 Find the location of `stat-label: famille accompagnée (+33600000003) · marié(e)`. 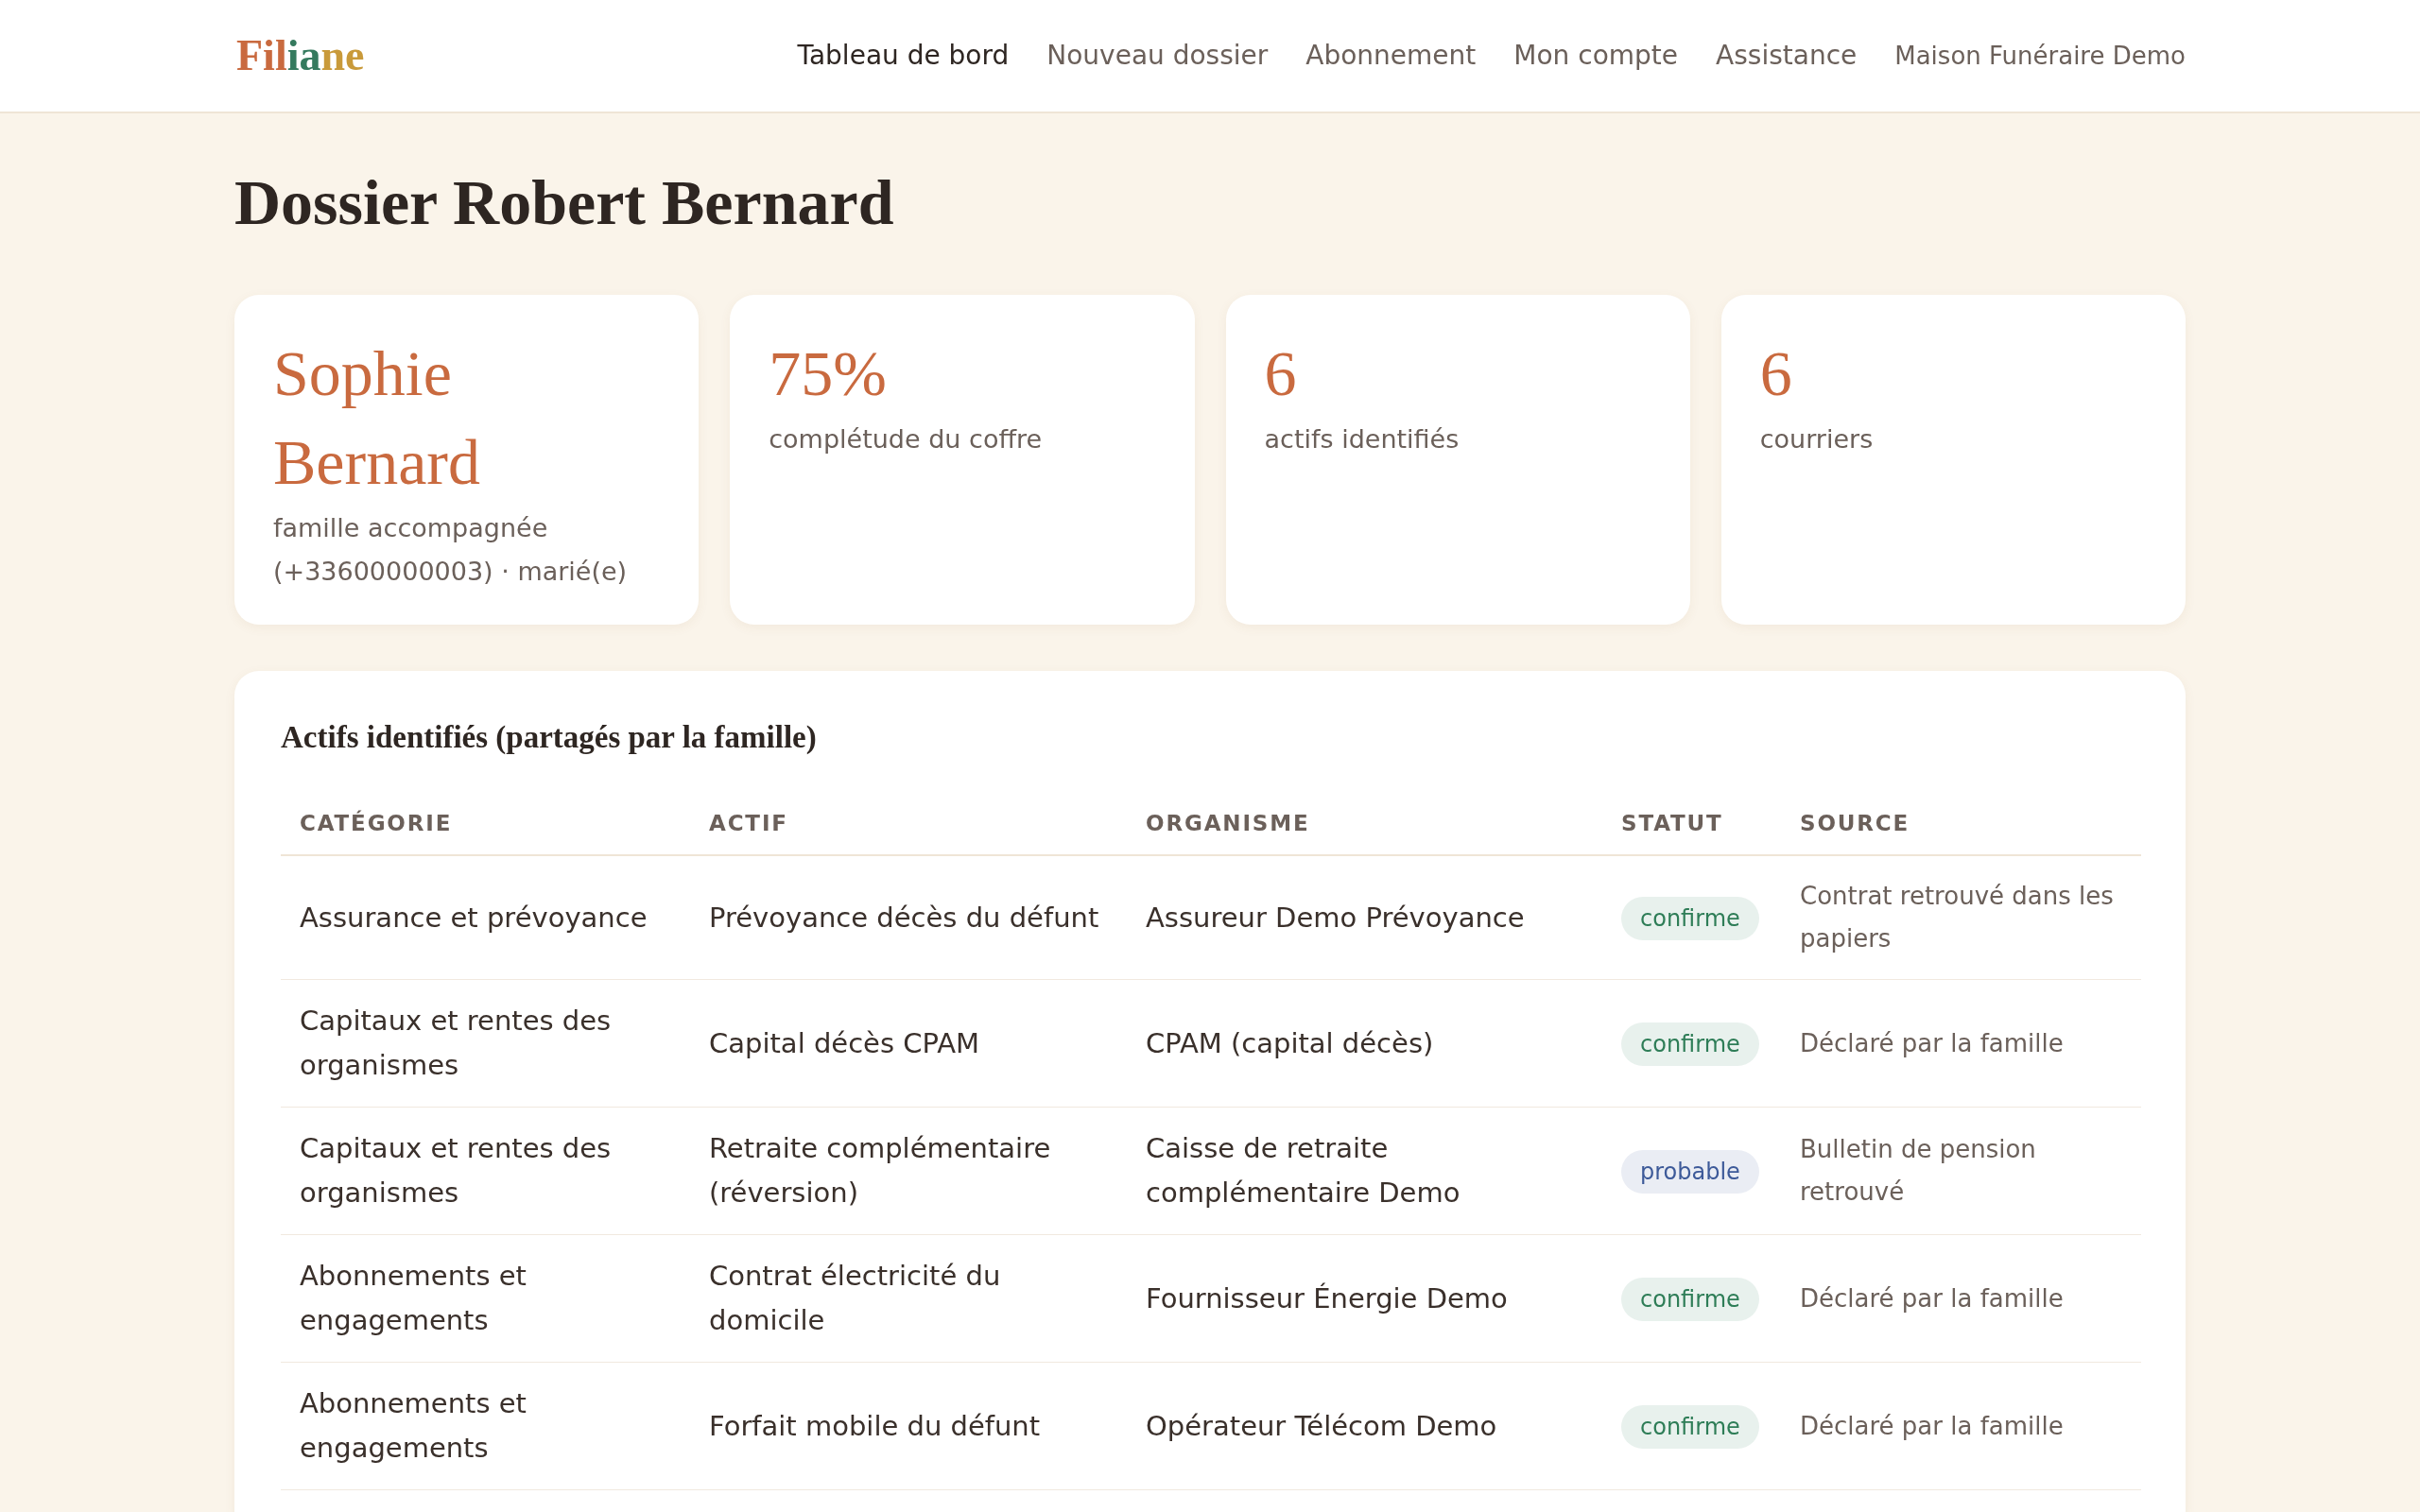

stat-label: famille accompagnée (+33600000003) · marié(e) is located at coordinates (451, 550).